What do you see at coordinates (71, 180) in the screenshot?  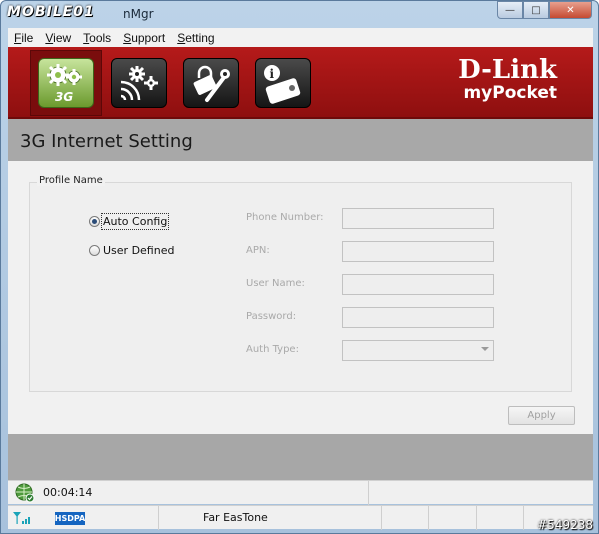 I see `profile-group-legend: Profile Name` at bounding box center [71, 180].